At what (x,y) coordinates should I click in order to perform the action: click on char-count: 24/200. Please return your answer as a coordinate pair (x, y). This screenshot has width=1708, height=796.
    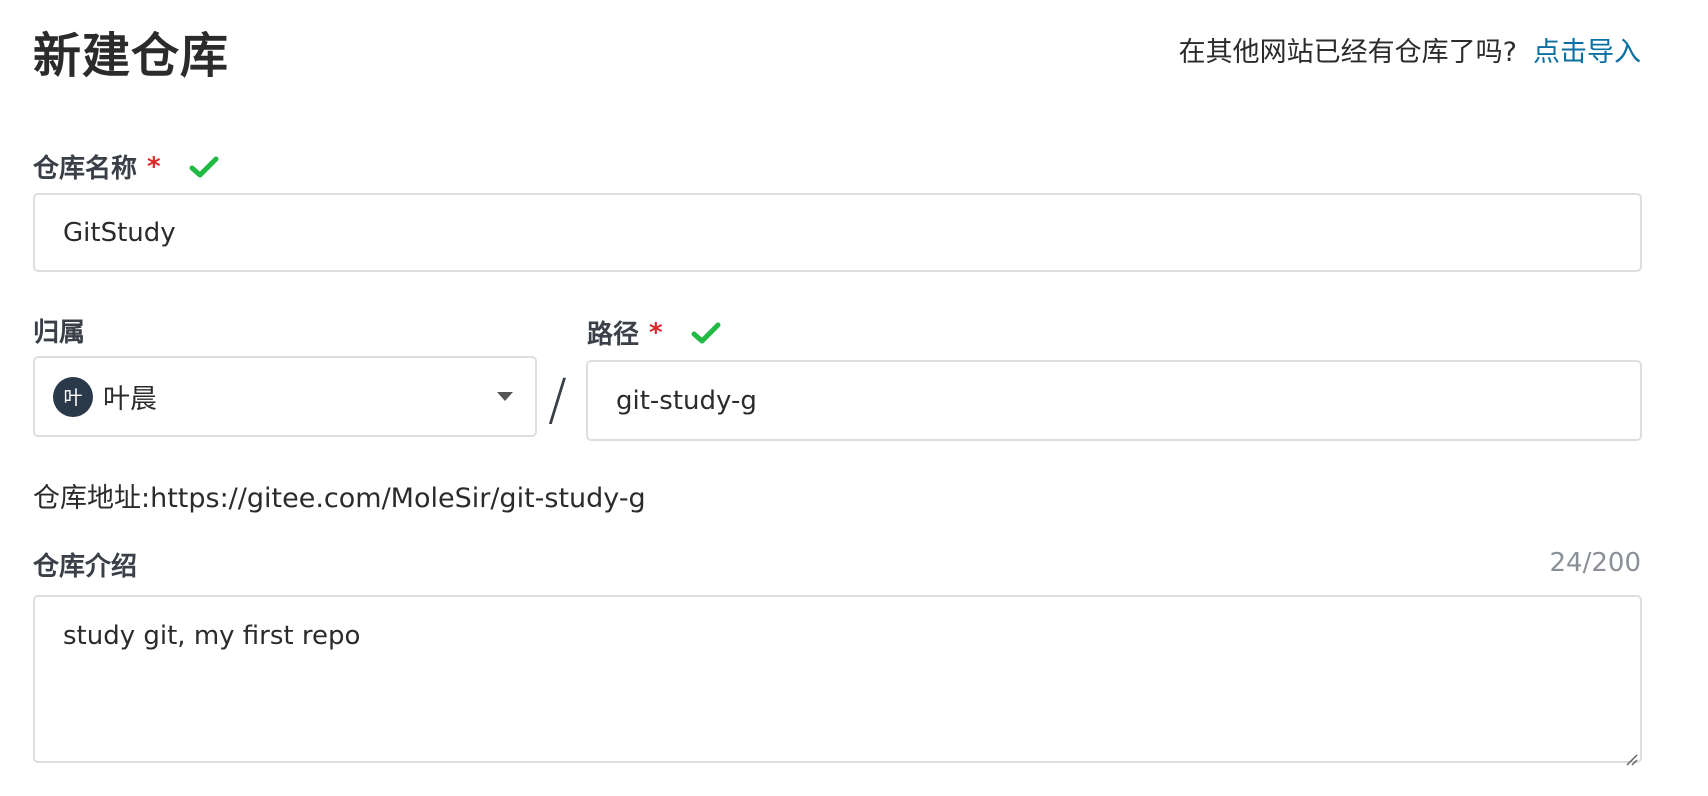
    Looking at the image, I should click on (1595, 563).